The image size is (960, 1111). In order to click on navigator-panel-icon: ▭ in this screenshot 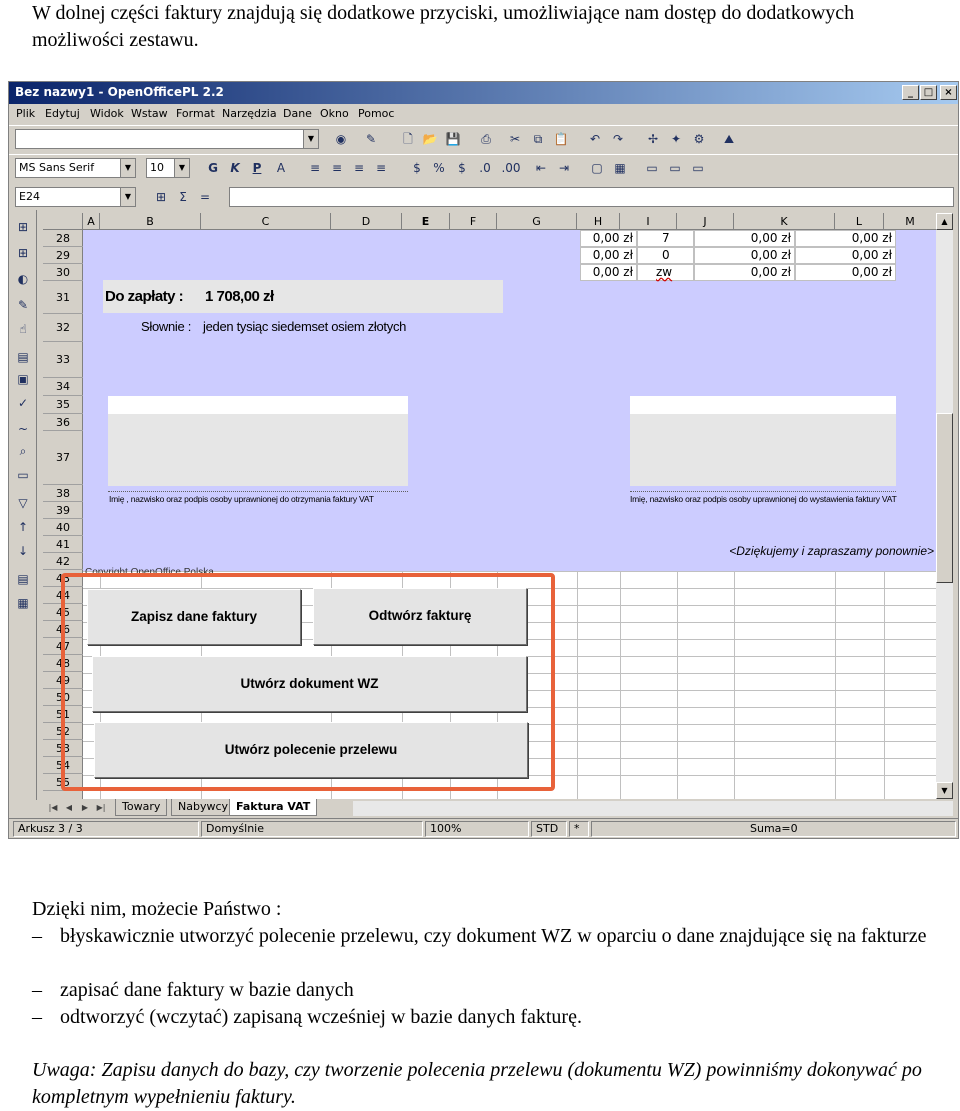, I will do `click(23, 475)`.